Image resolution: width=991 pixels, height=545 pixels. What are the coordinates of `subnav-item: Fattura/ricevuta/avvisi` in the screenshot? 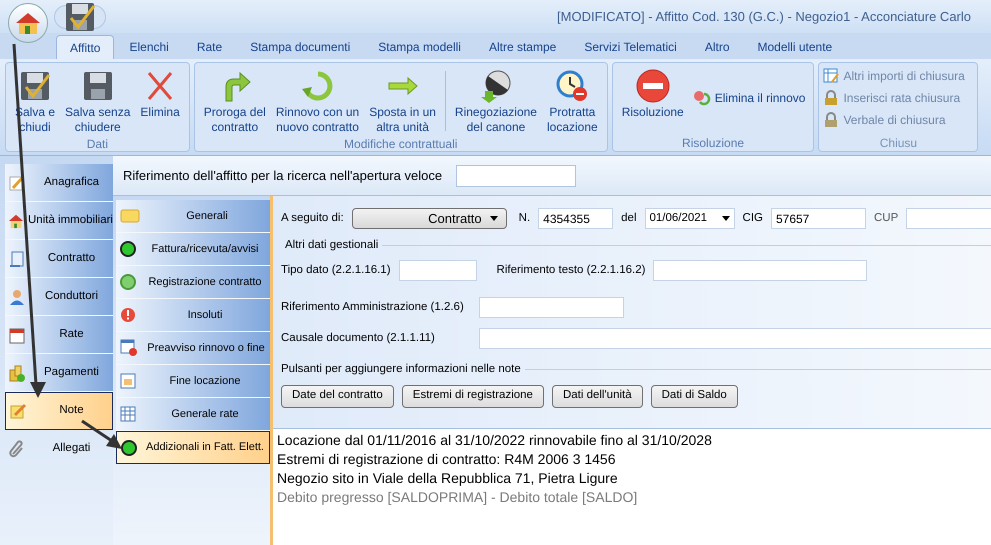 It's located at (193, 249).